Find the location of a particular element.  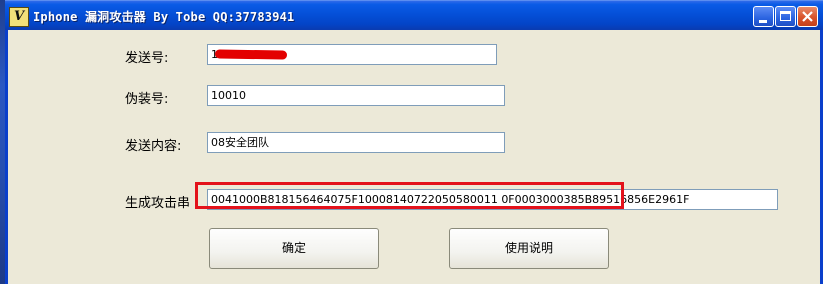

close-icon is located at coordinates (807, 16).